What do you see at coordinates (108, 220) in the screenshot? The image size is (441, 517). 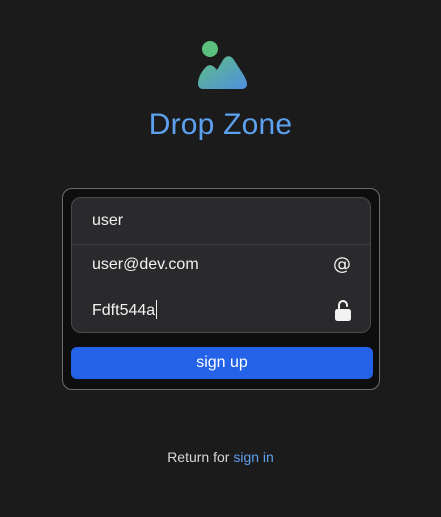 I see `username-value: user` at bounding box center [108, 220].